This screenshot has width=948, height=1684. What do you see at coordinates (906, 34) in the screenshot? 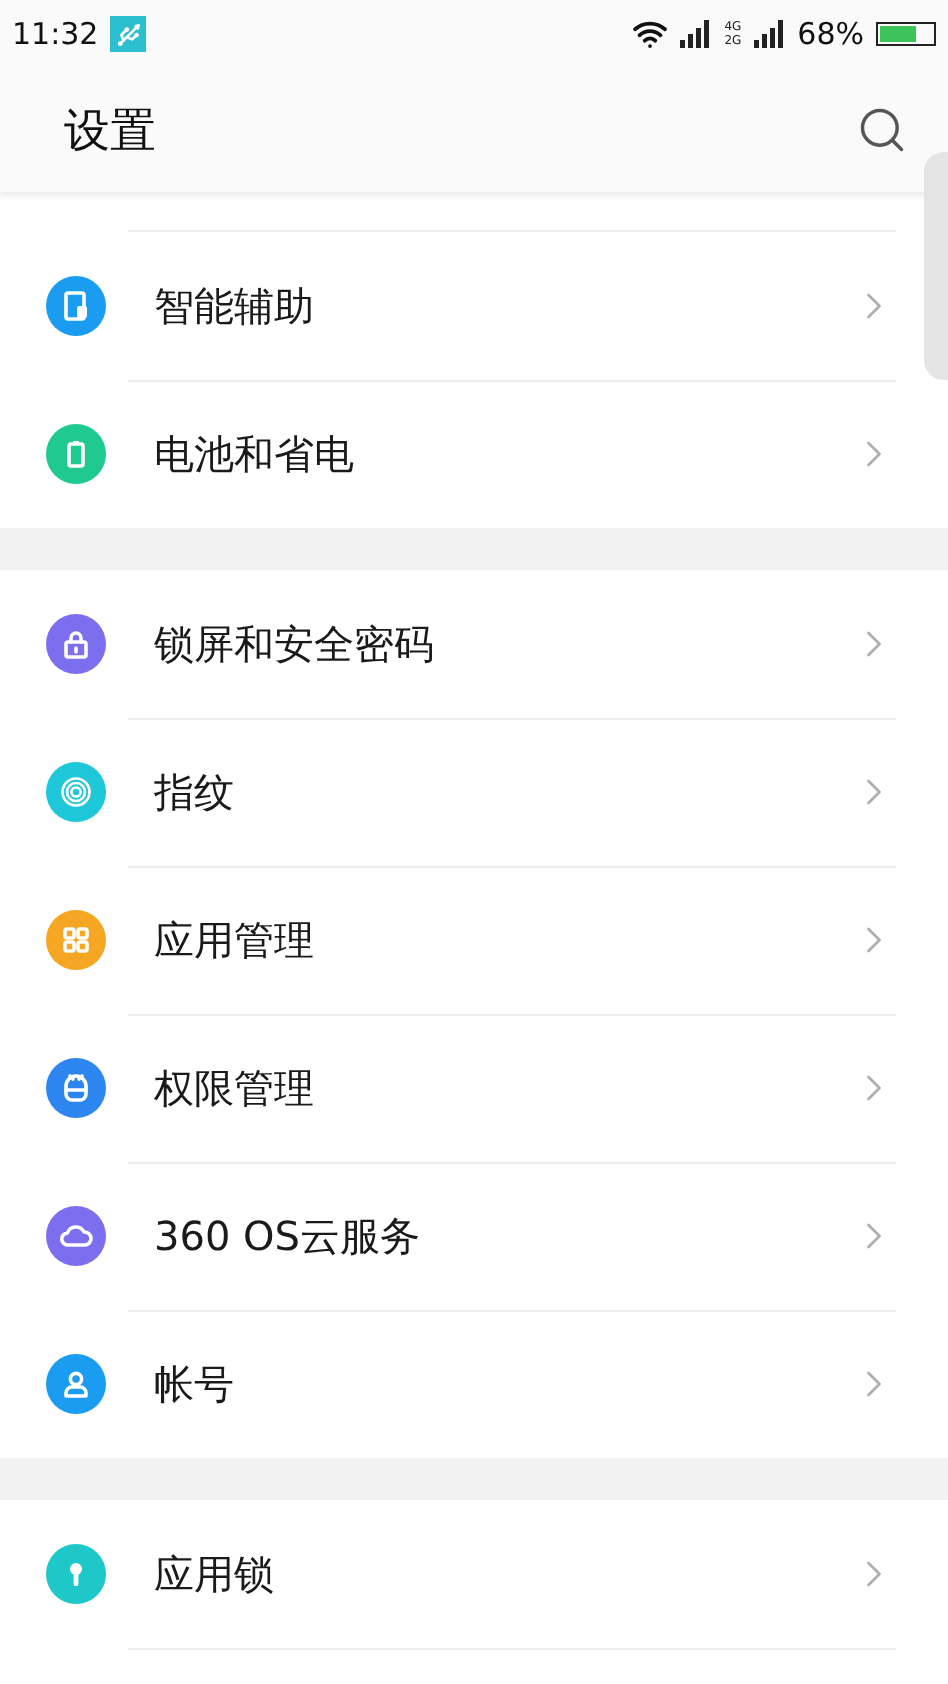
I see `battery-status-icon` at bounding box center [906, 34].